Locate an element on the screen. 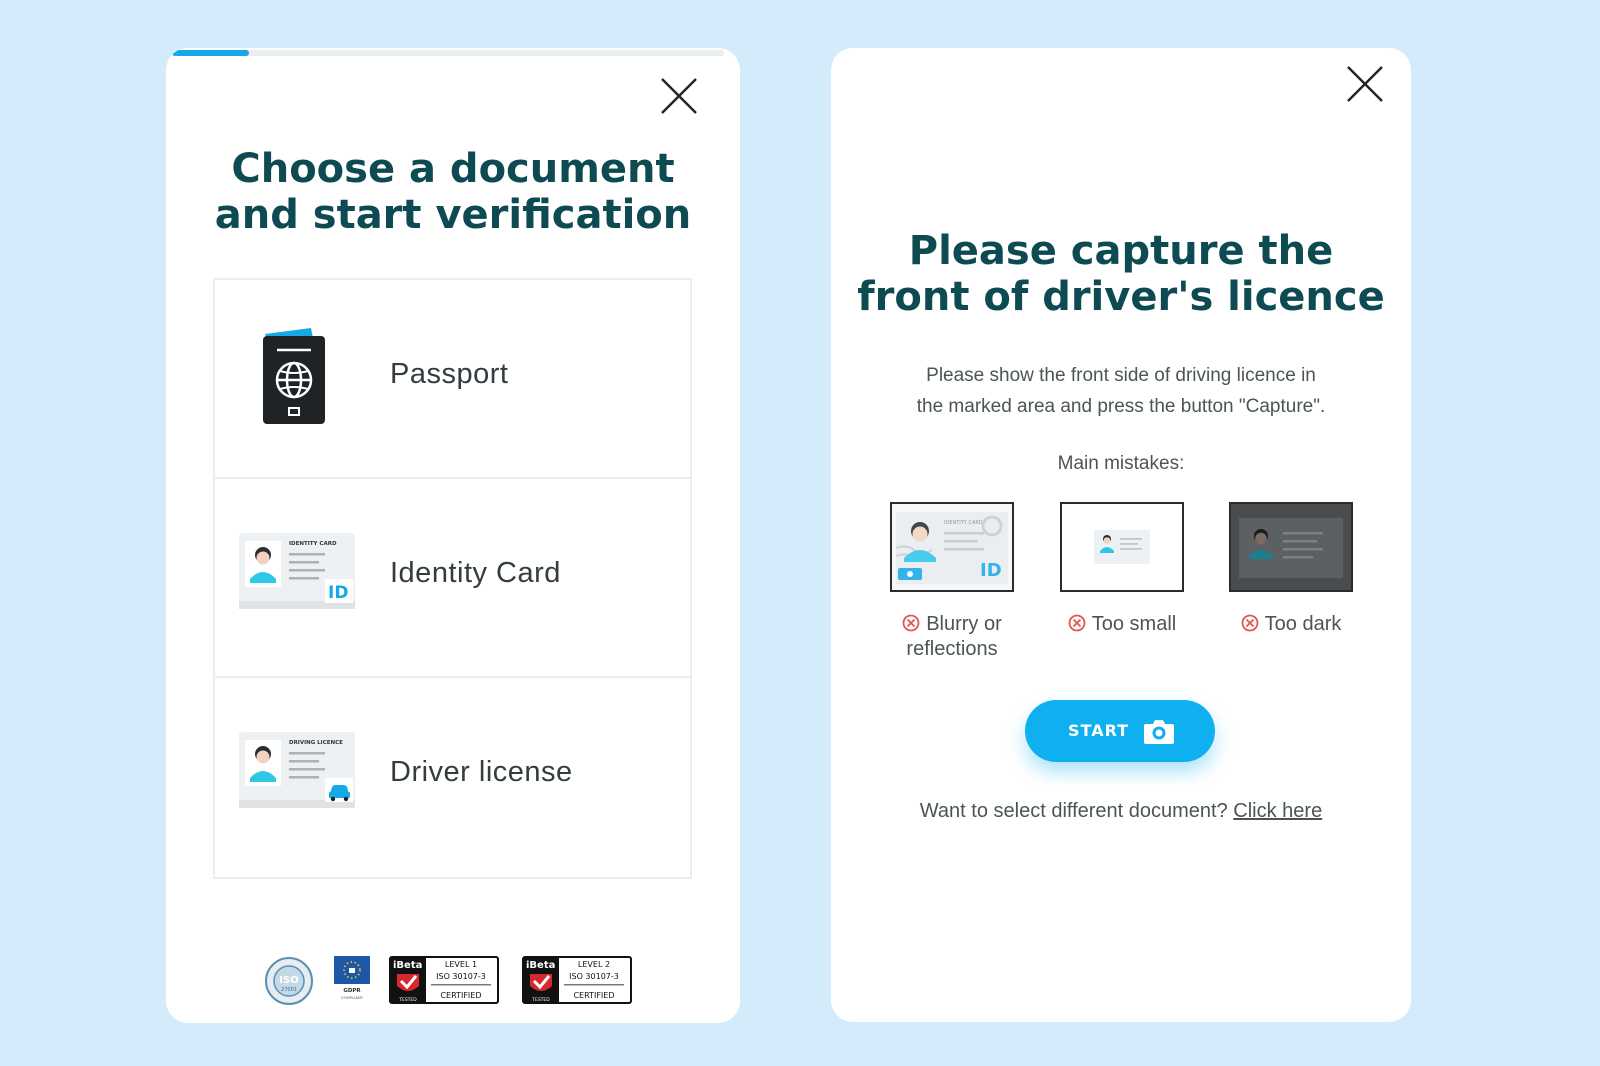  blurry-card-image: IDENTITY CARD ID is located at coordinates (952, 547).